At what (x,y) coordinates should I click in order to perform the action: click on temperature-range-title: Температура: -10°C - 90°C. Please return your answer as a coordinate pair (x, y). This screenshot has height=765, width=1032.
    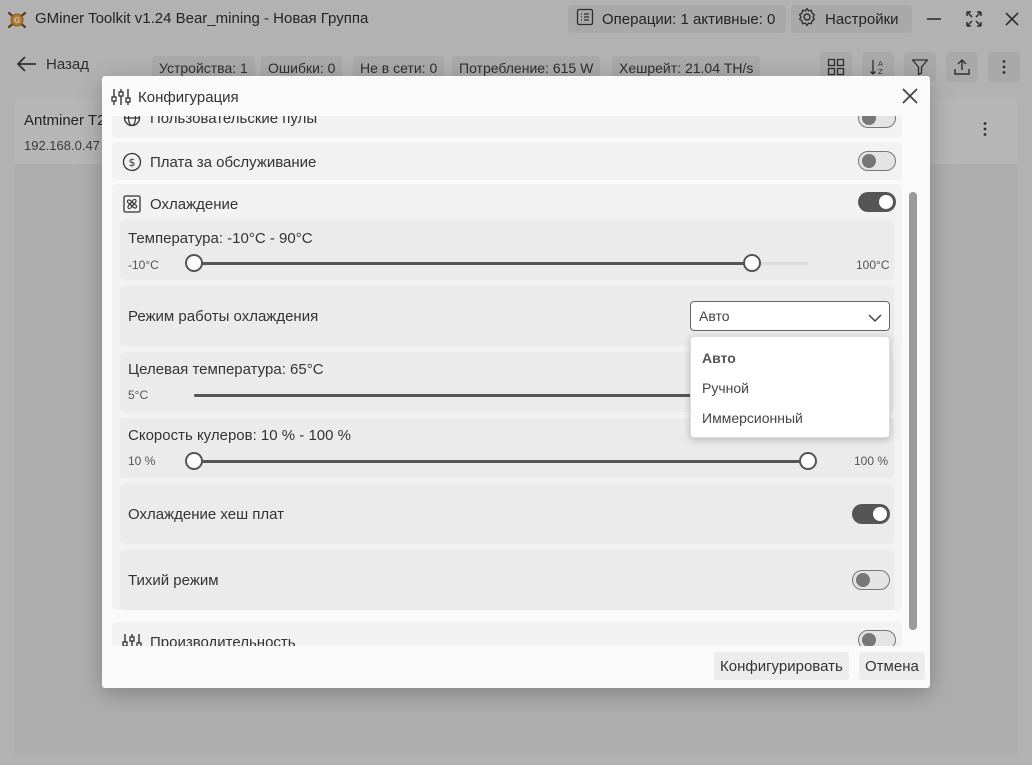
    Looking at the image, I should click on (220, 238).